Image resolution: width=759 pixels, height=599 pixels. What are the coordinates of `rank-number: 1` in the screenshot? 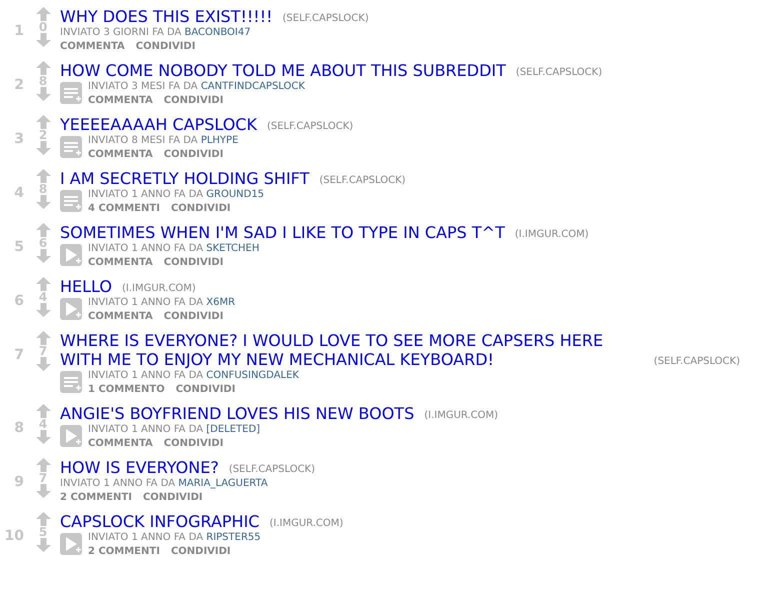 It's located at (18, 31).